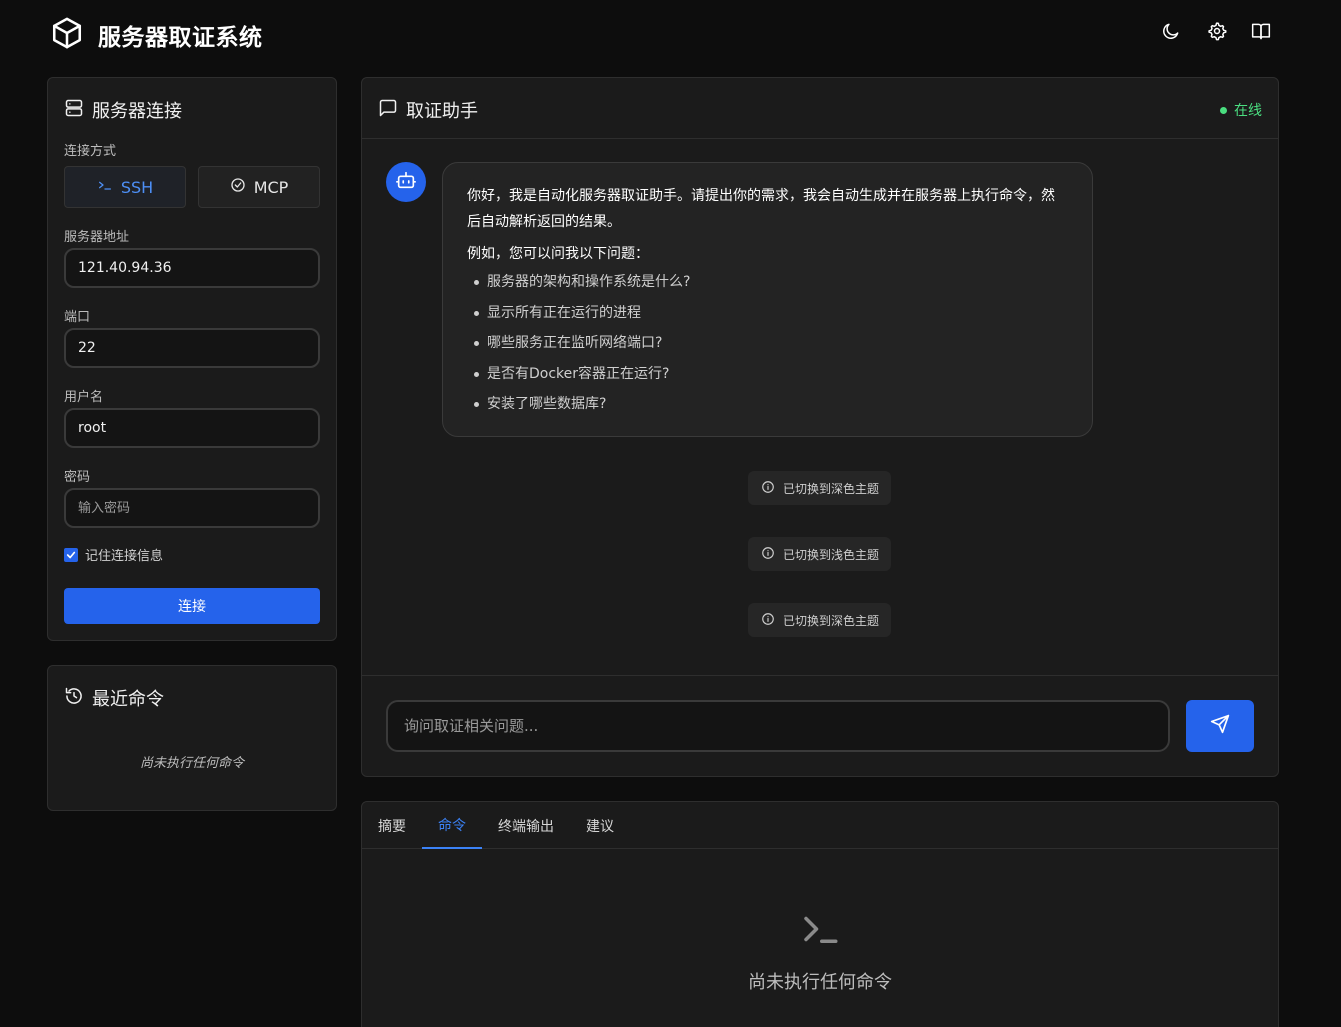 The image size is (1341, 1027). I want to click on check-circle-icon, so click(238, 187).